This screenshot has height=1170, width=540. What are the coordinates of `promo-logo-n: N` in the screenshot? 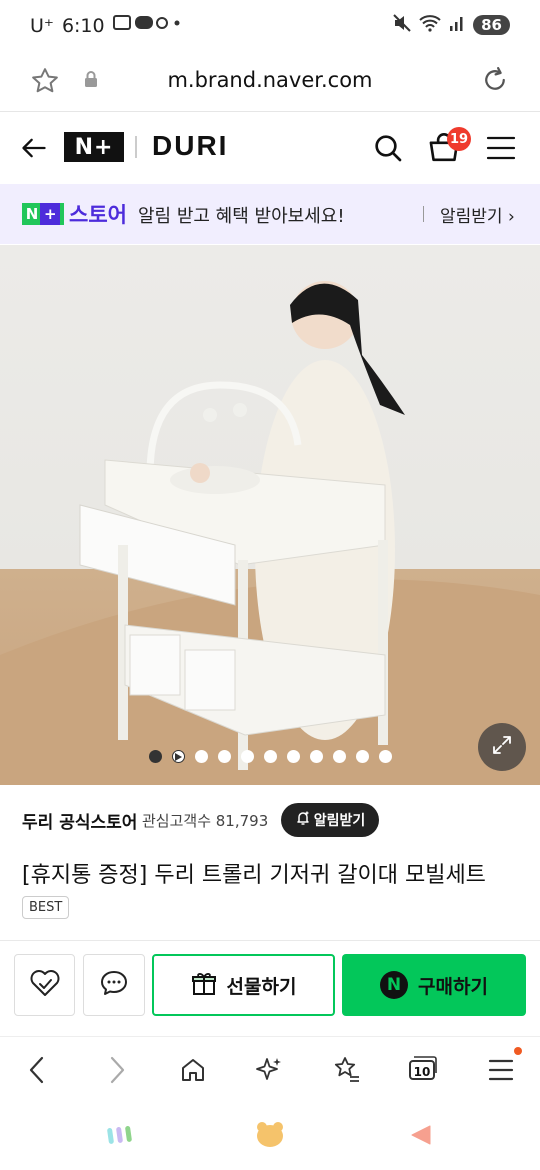 It's located at (32, 214).